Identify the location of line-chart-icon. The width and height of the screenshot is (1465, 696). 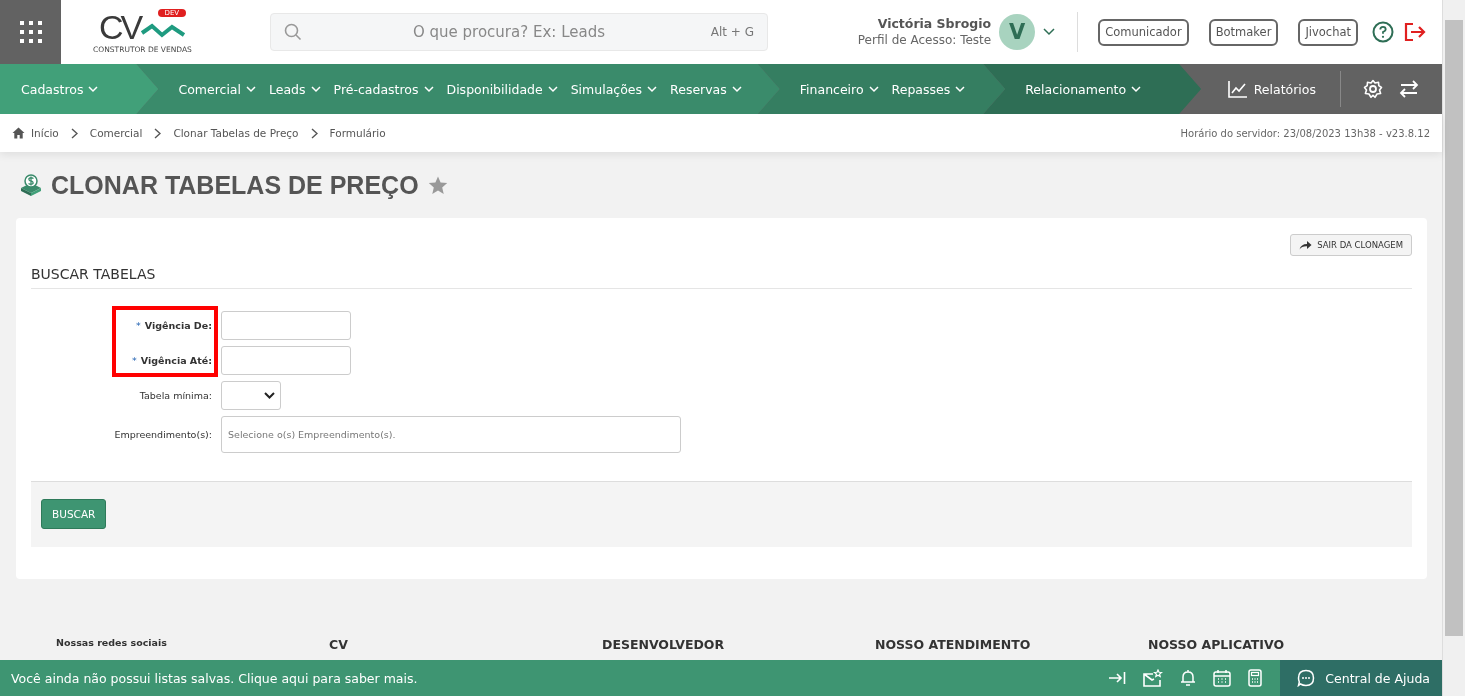
(1237, 89).